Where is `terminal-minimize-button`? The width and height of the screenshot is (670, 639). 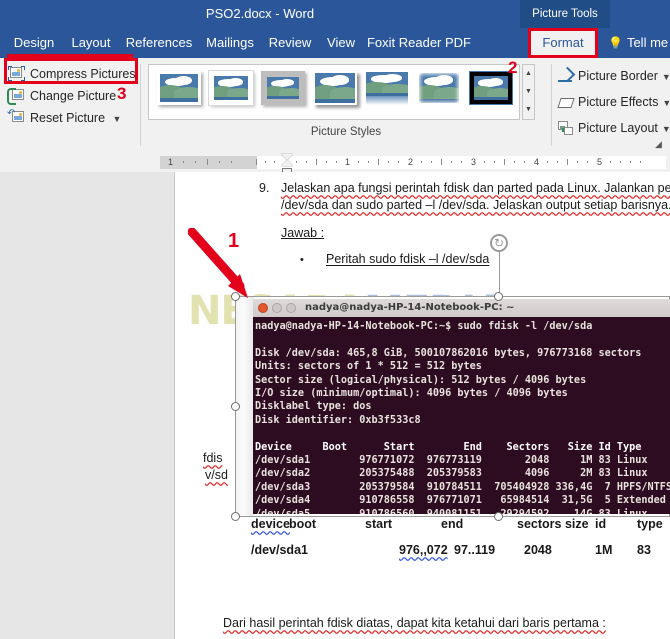
terminal-minimize-button is located at coordinates (277, 308).